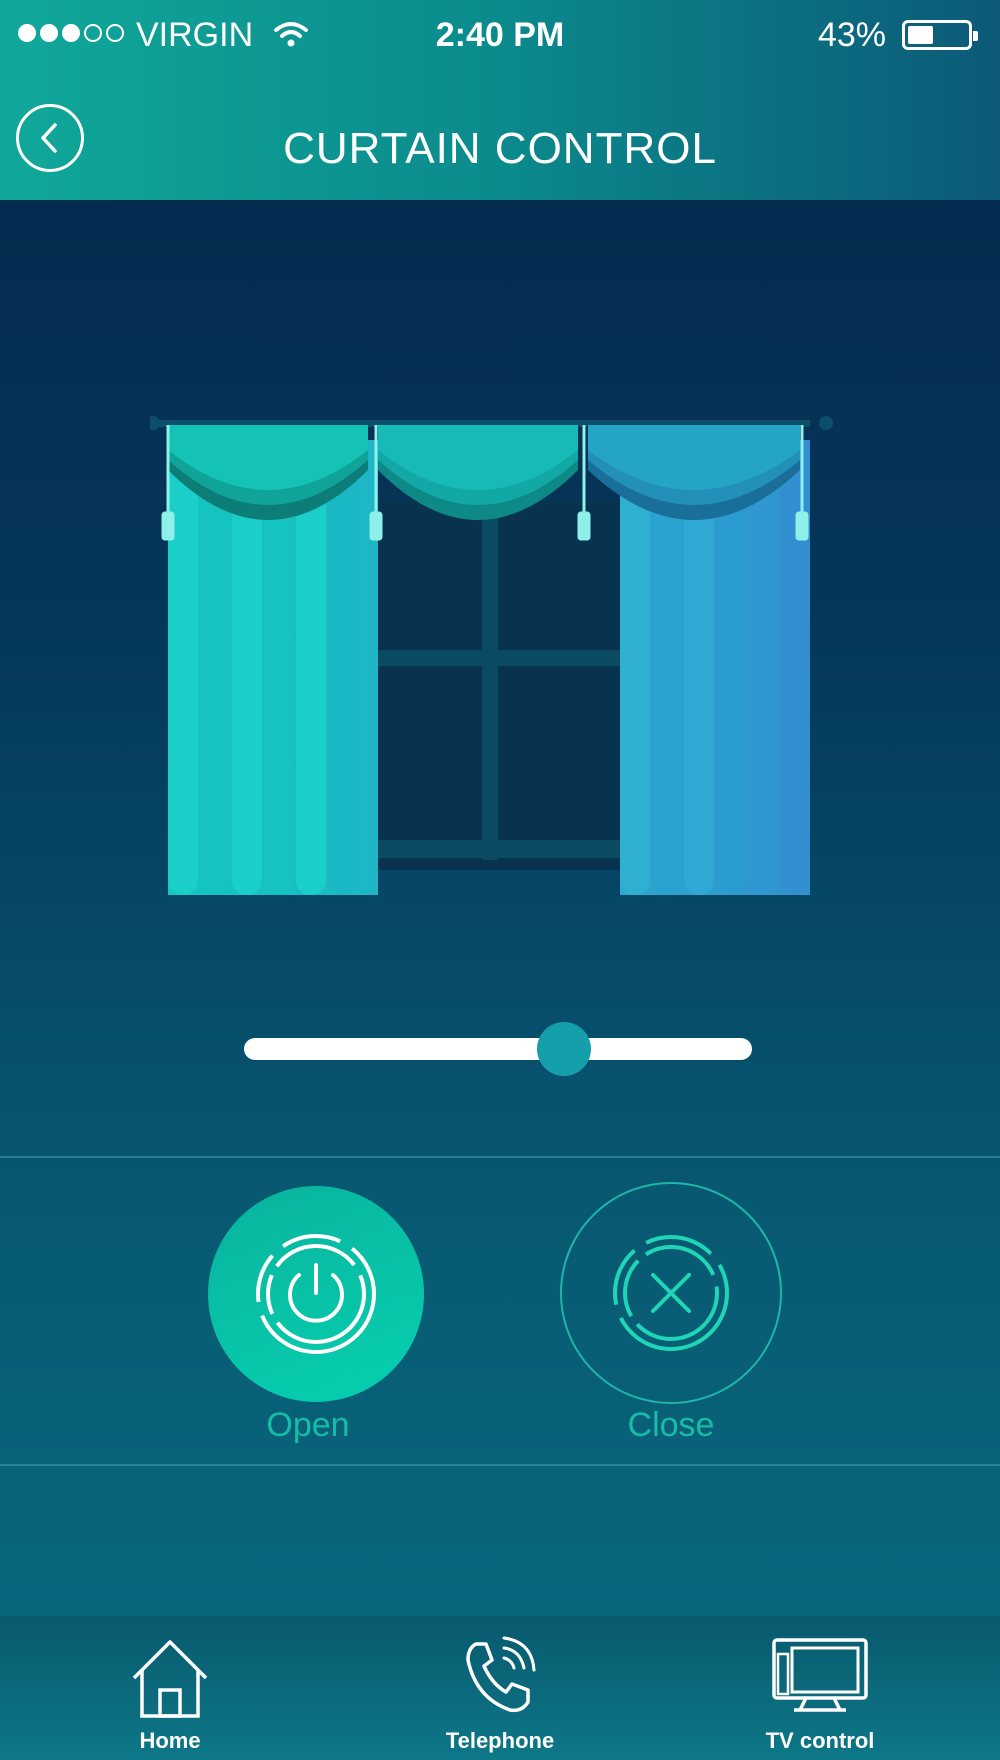  What do you see at coordinates (500, 1157) in the screenshot?
I see `divider-top` at bounding box center [500, 1157].